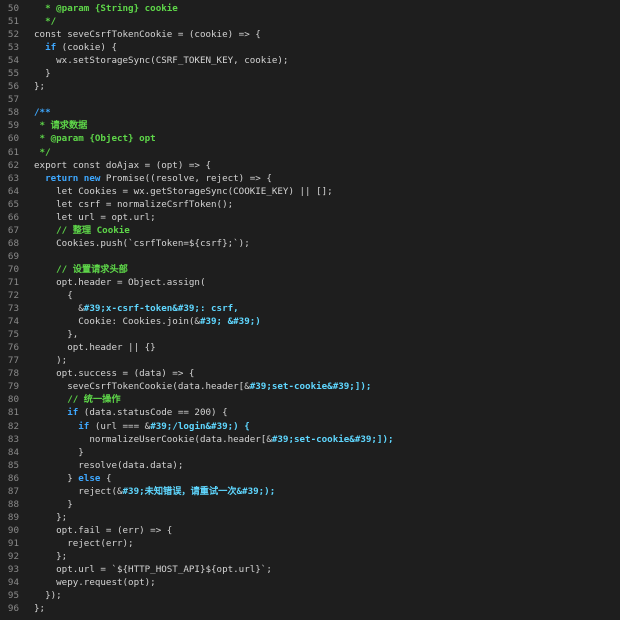  What do you see at coordinates (130, 412) in the screenshot?
I see `line-code: if (data.statusCode == 200) {` at bounding box center [130, 412].